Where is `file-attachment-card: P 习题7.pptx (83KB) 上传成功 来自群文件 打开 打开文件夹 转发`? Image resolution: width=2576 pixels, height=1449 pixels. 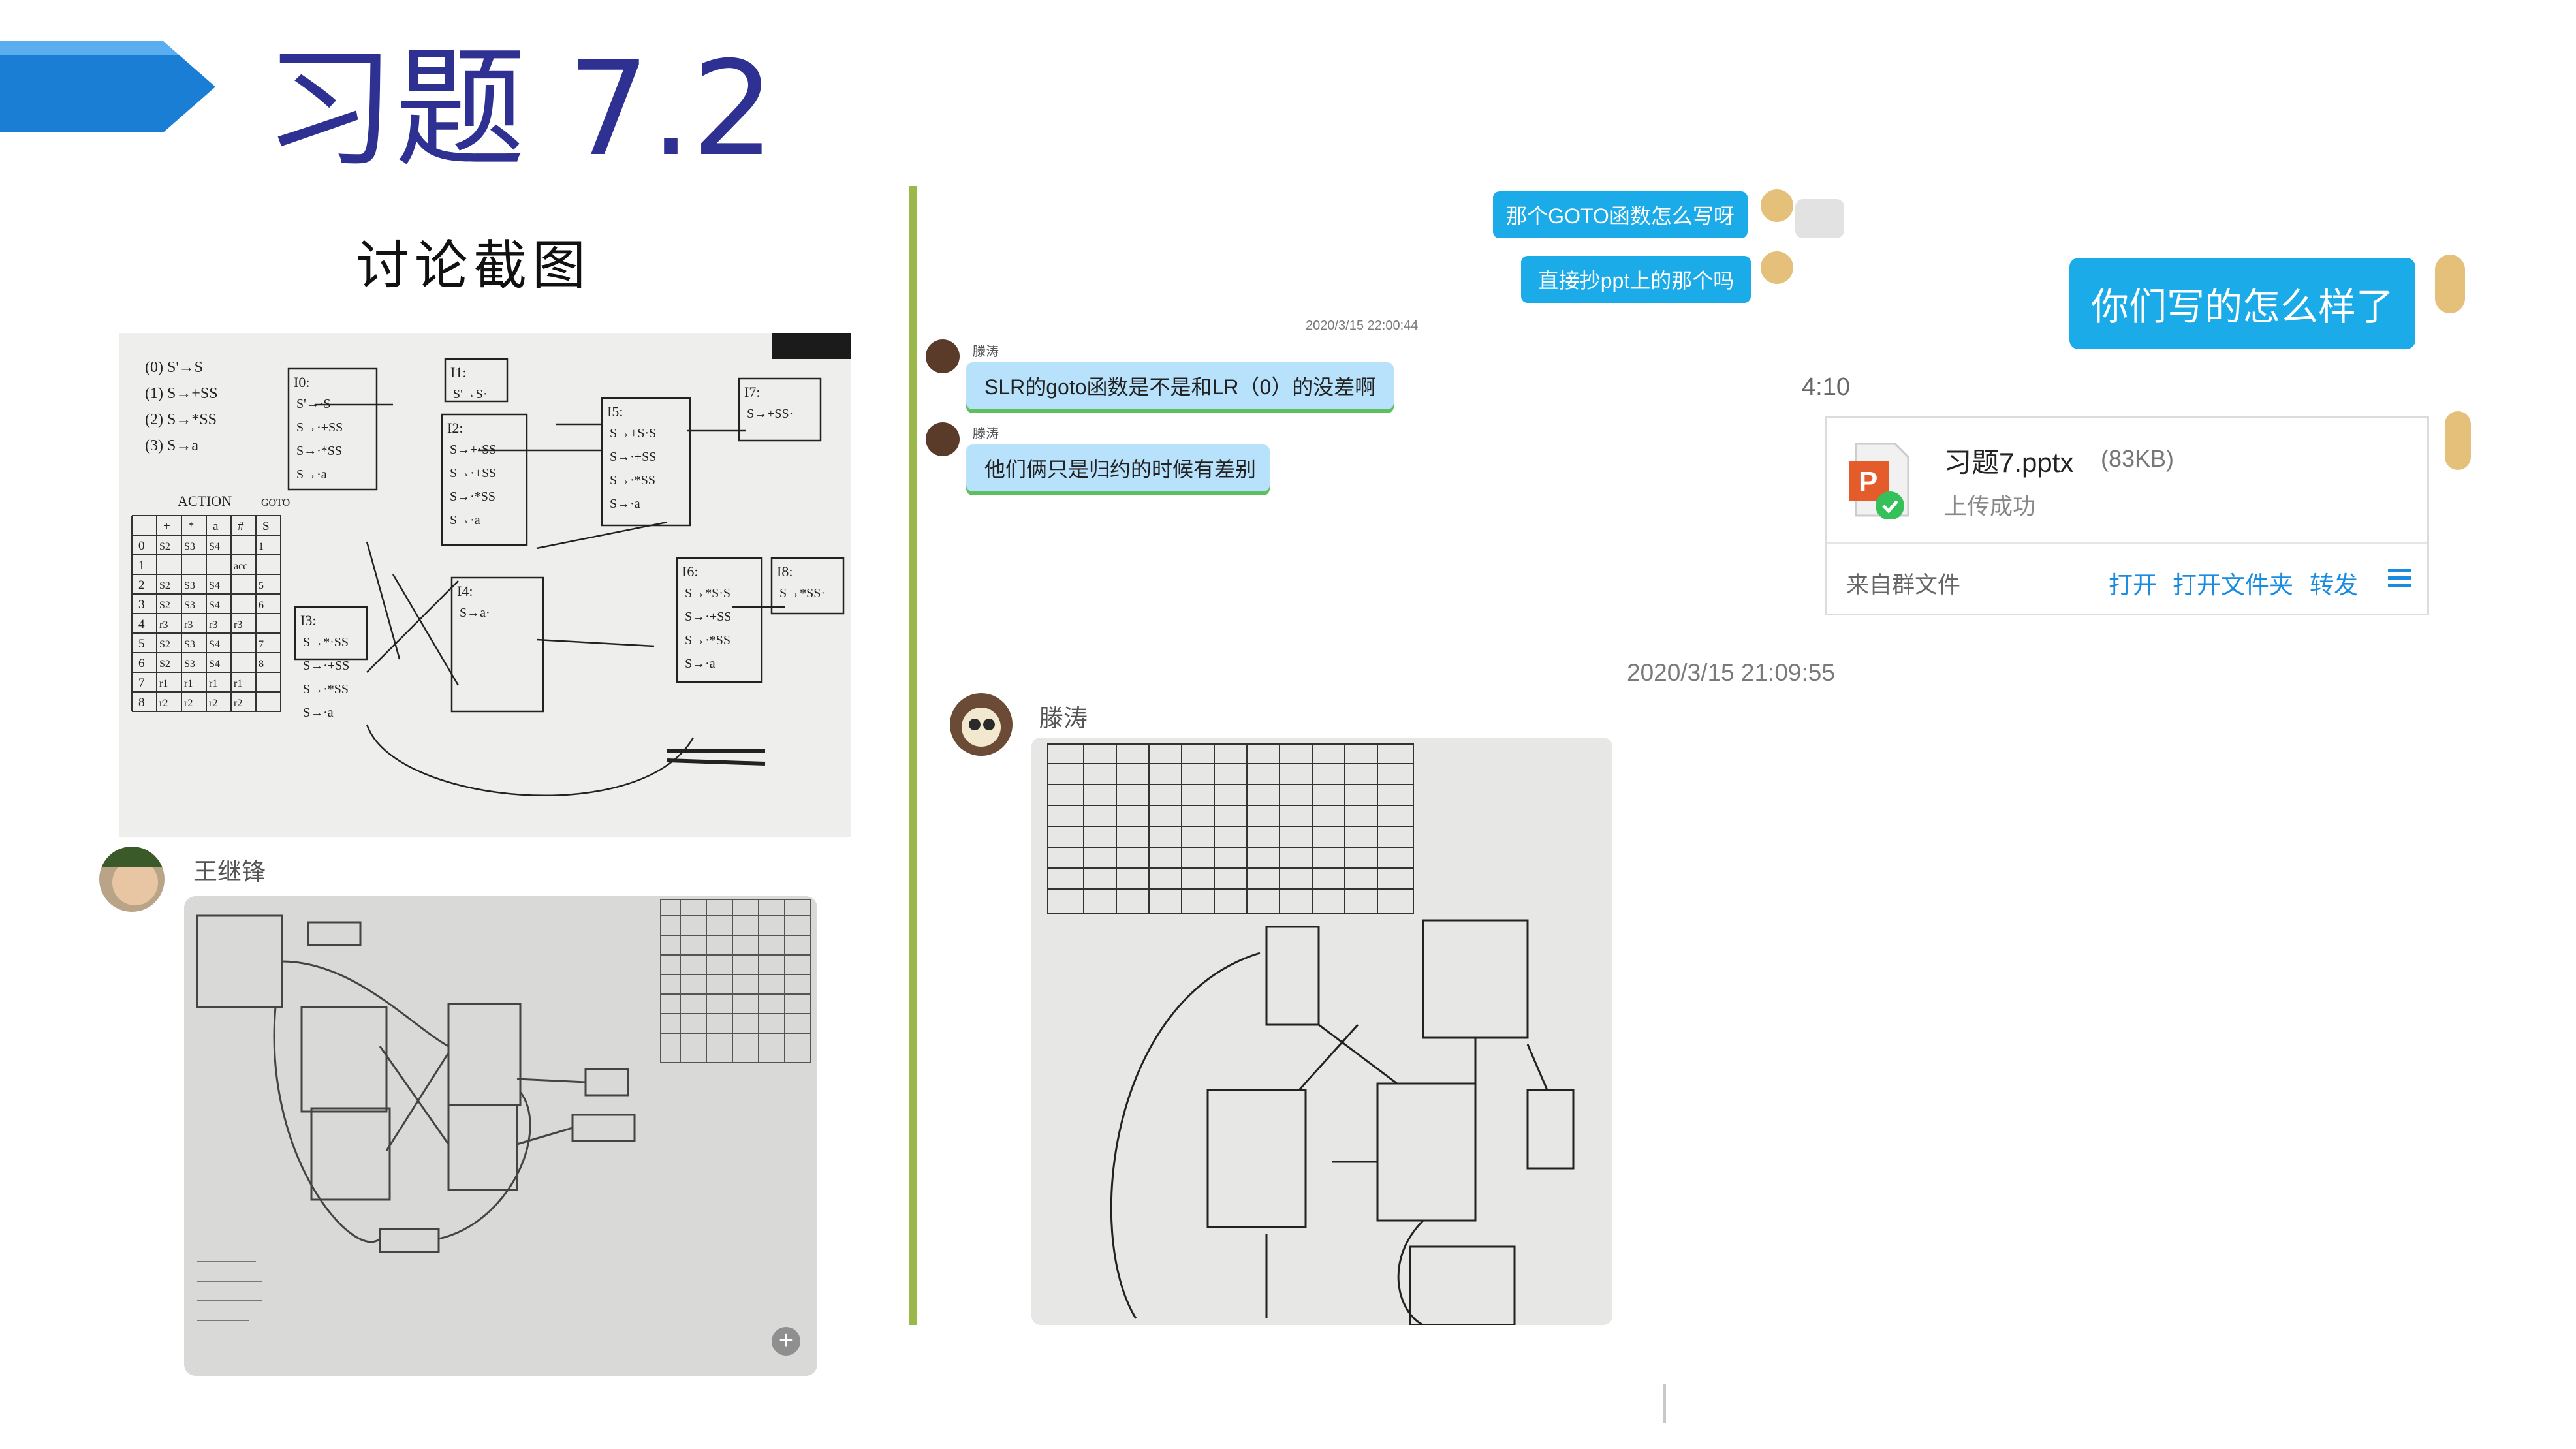 file-attachment-card: P 习题7.pptx (83KB) 上传成功 来自群文件 打开 打开文件夹 转发 is located at coordinates (2127, 515).